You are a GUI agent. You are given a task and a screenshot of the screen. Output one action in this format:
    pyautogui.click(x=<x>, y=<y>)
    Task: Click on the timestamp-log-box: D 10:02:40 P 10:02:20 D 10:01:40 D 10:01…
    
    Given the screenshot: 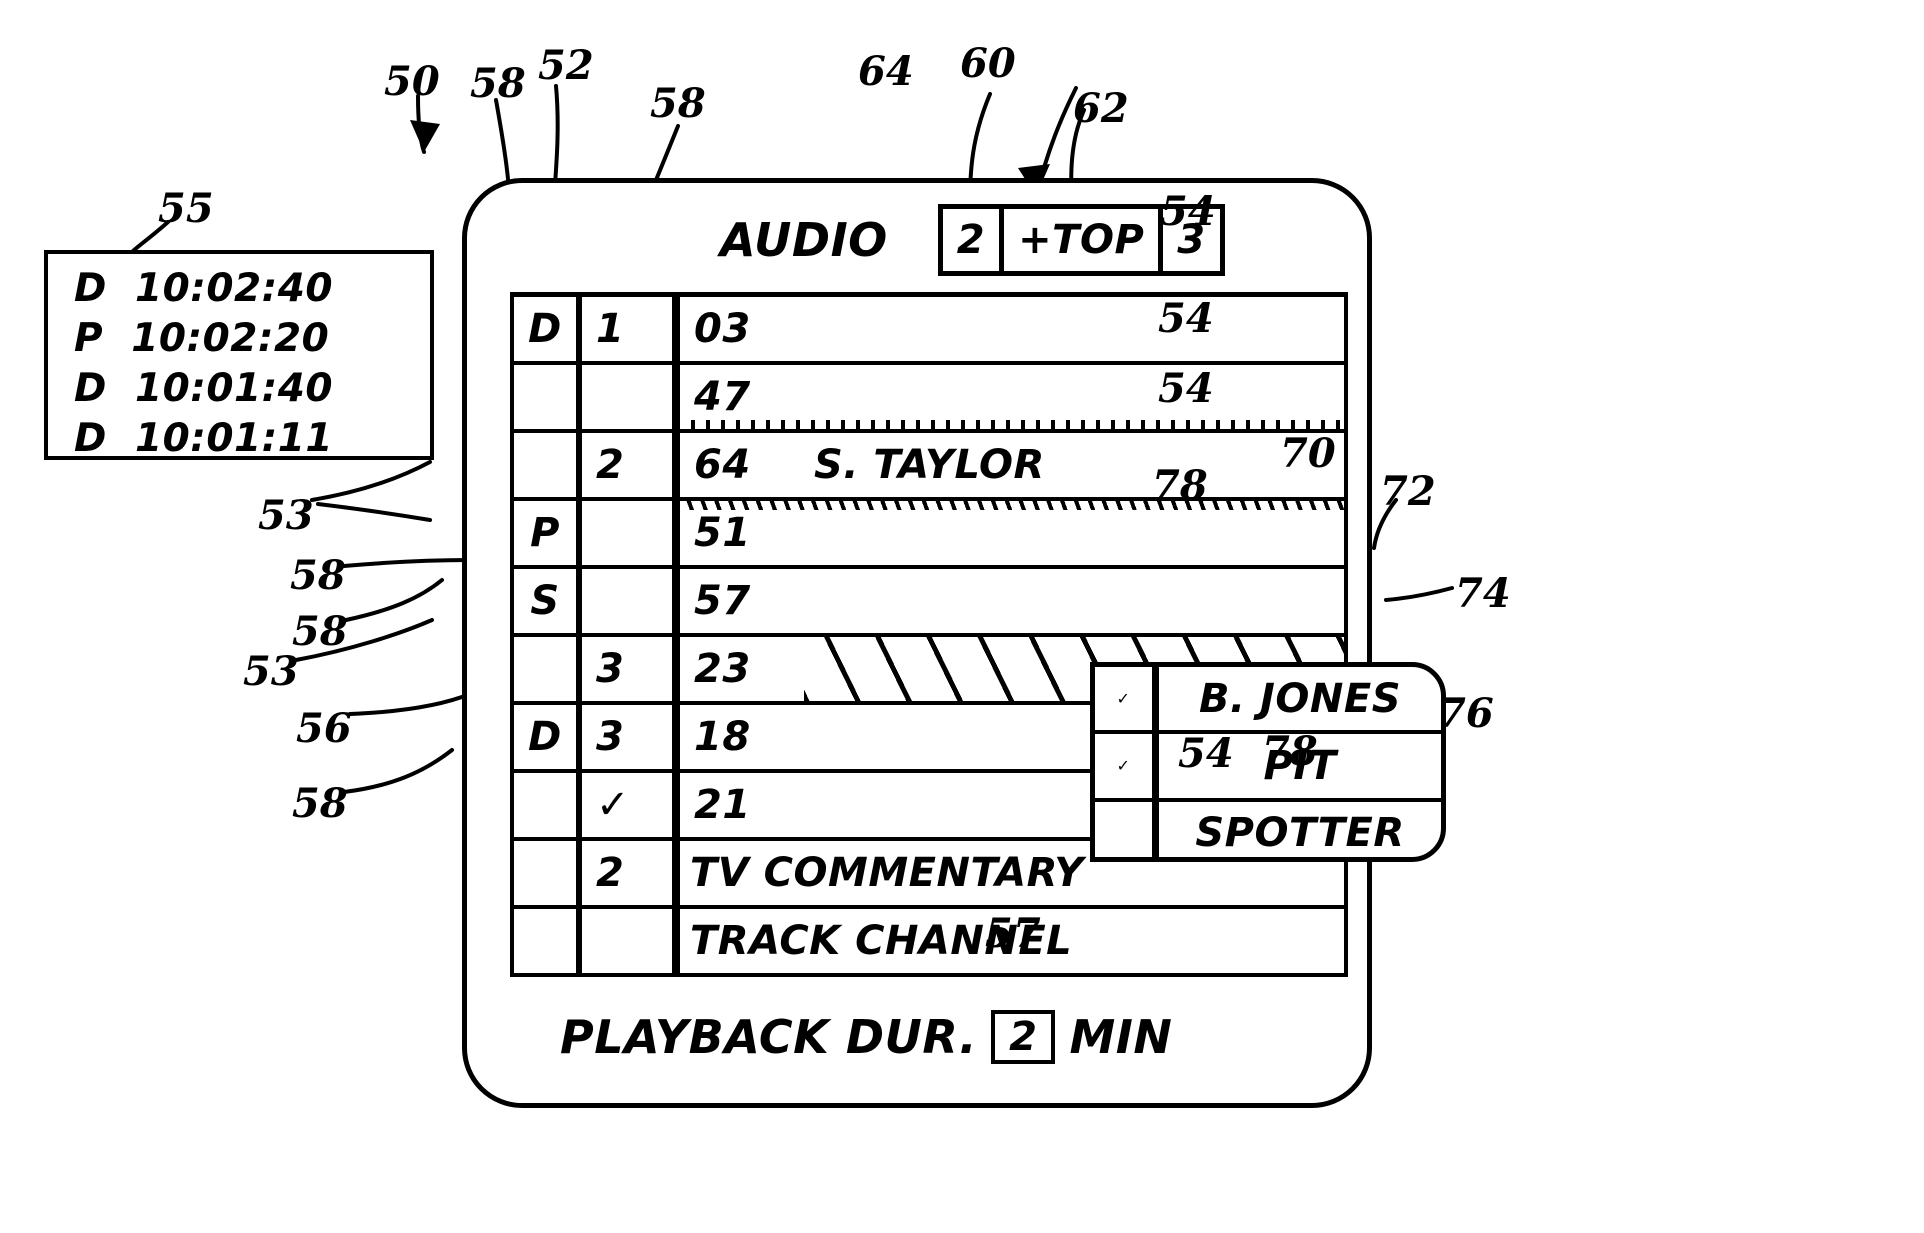 What is the action you would take?
    pyautogui.click(x=239, y=355)
    